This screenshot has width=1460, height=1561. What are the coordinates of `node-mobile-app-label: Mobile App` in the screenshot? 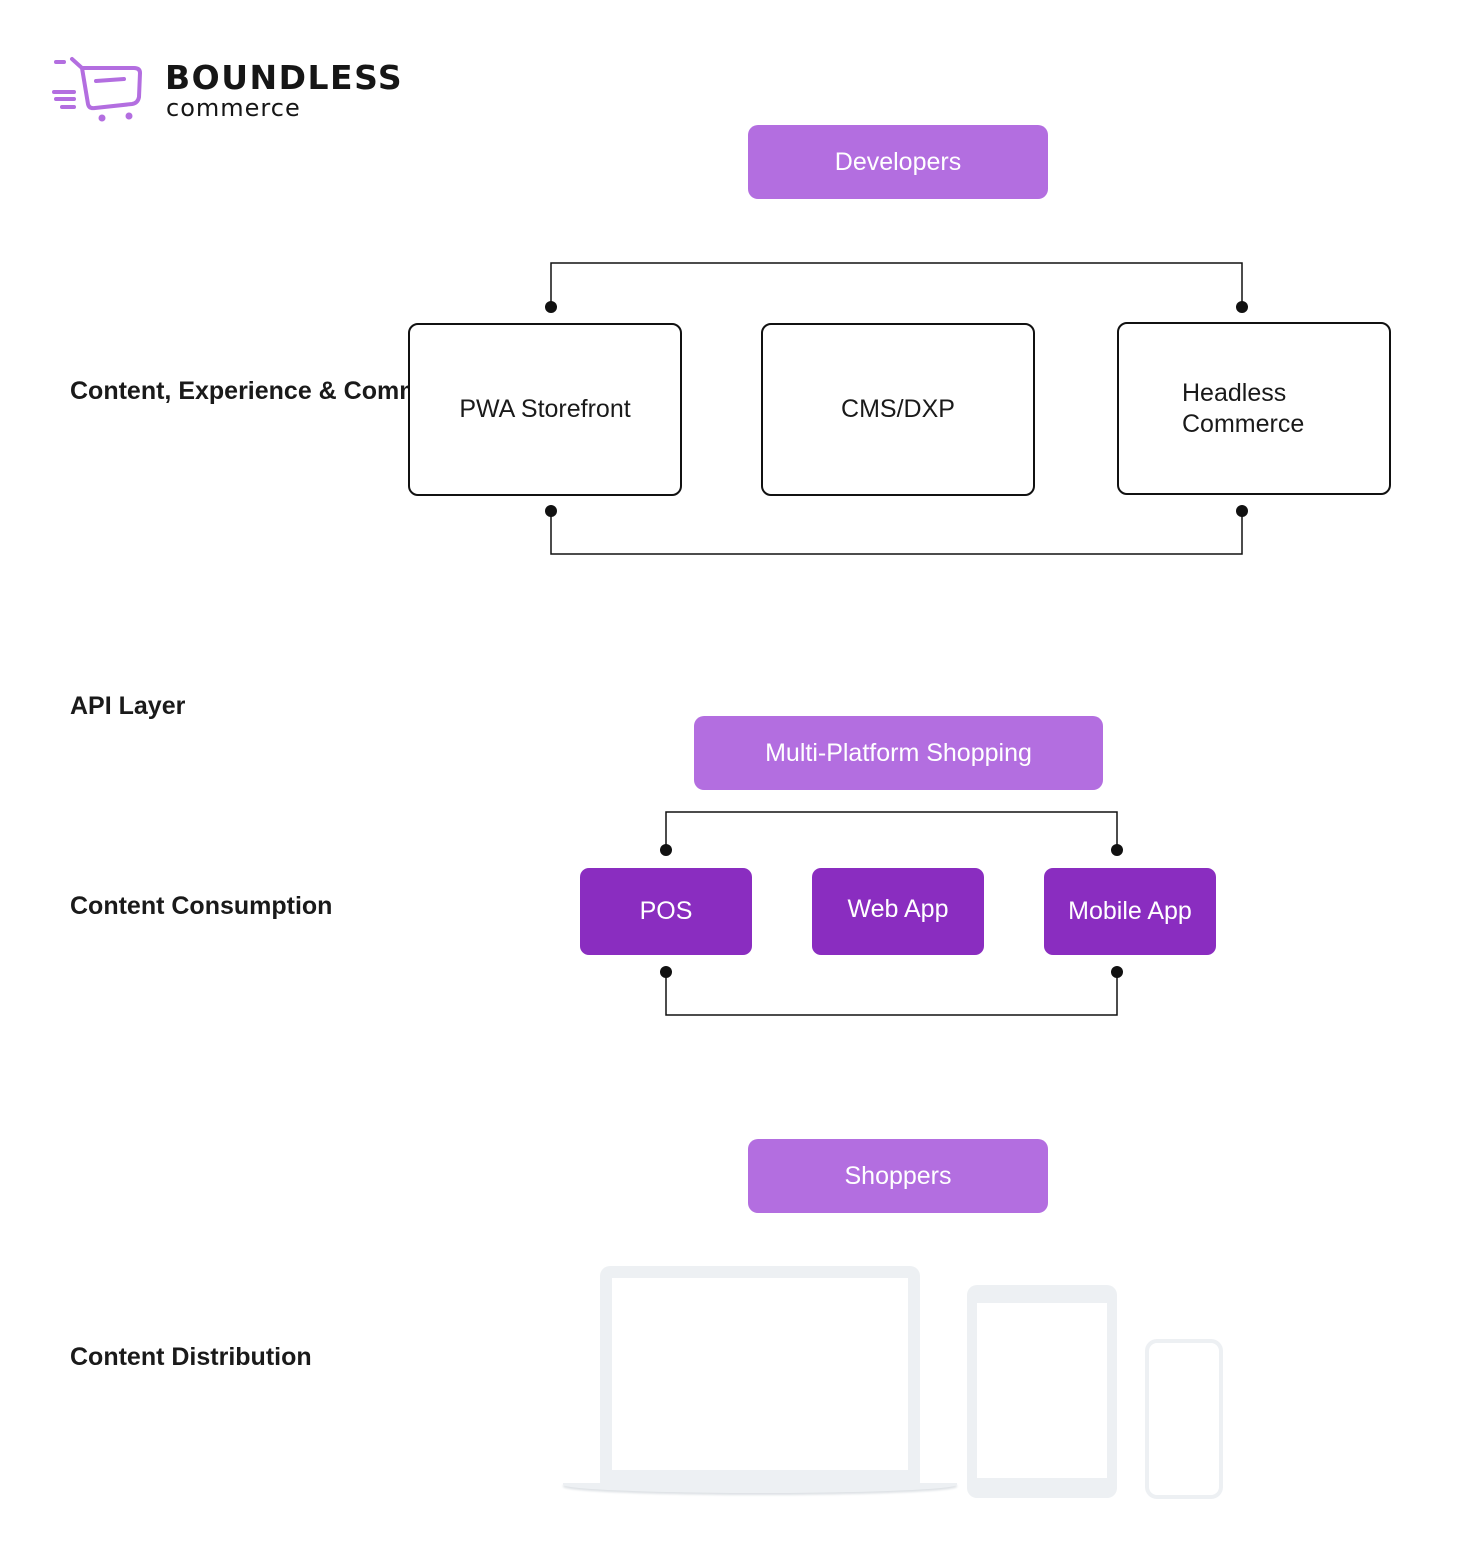 It's located at (1130, 911).